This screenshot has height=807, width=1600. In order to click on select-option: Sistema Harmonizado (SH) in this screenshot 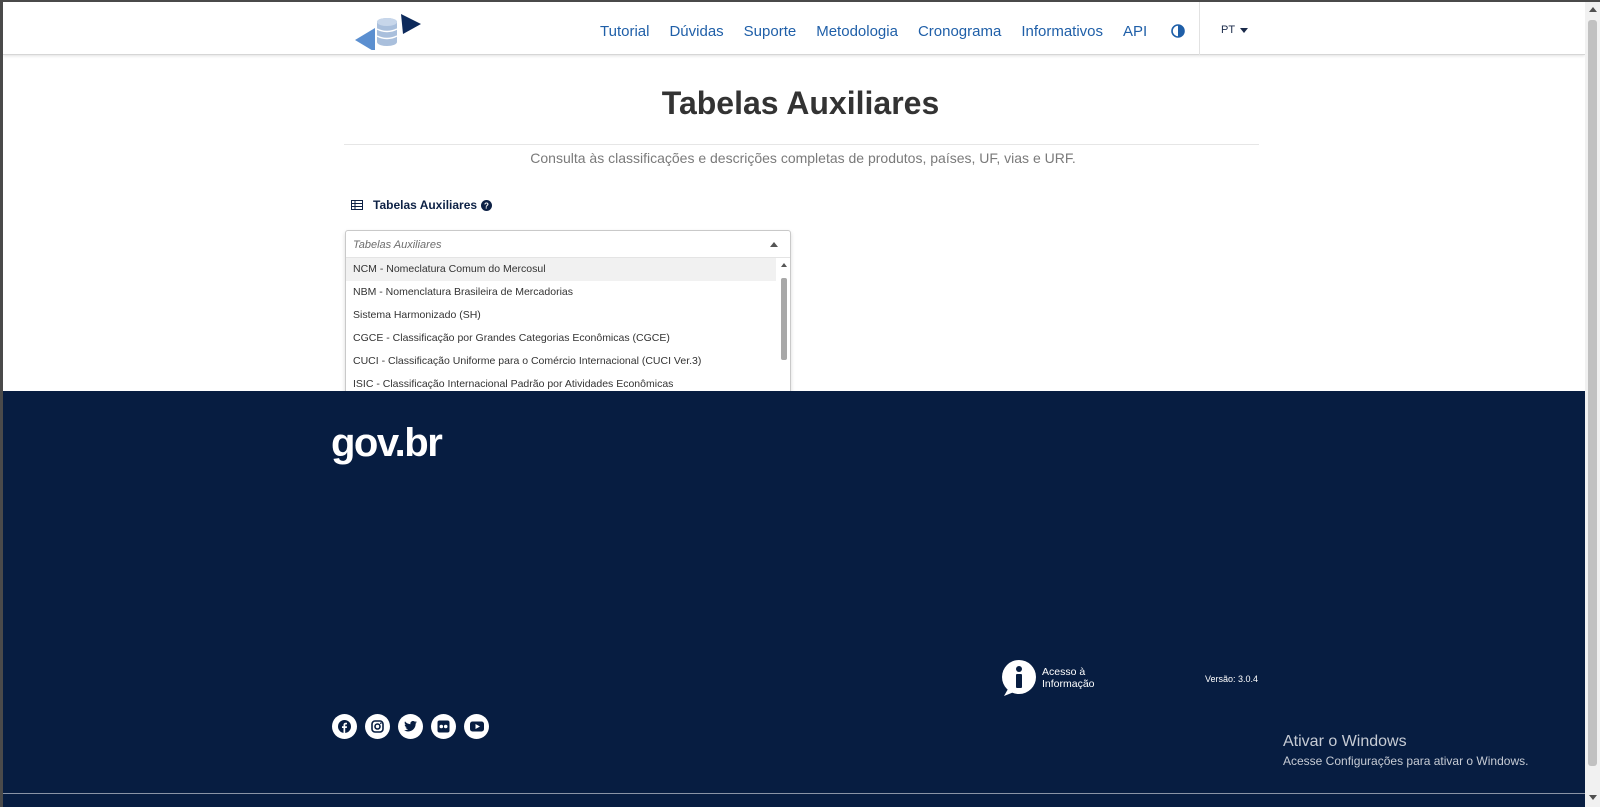, I will do `click(561, 315)`.